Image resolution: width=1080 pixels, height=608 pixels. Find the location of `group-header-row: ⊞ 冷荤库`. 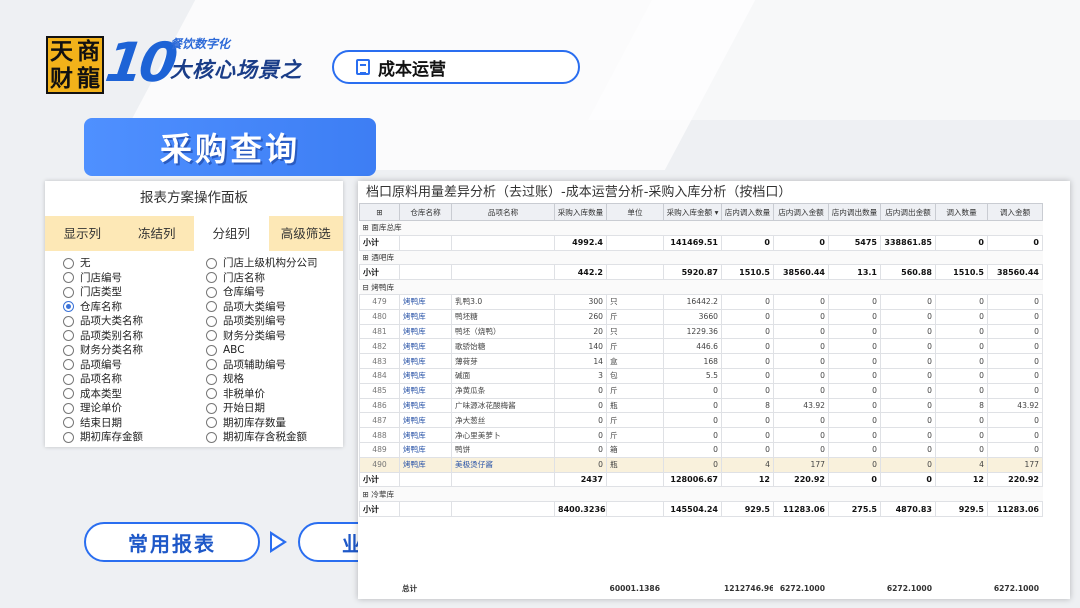

group-header-row: ⊞ 冷荤库 is located at coordinates (701, 494).